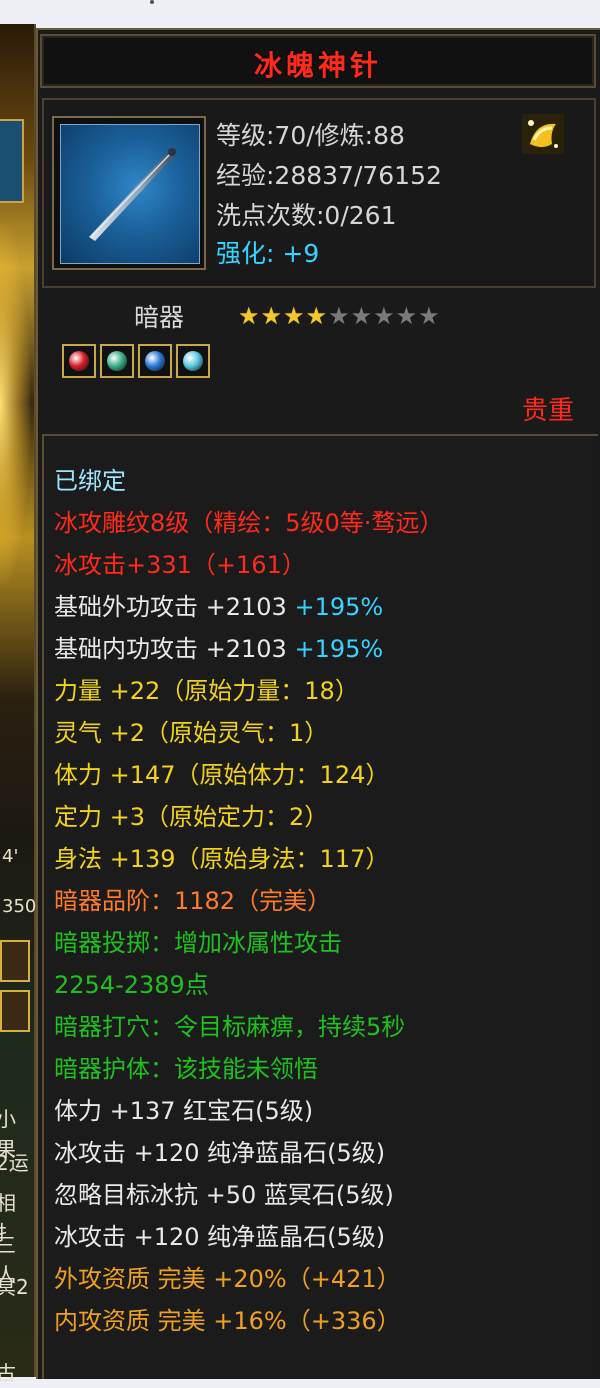  What do you see at coordinates (222, 775) in the screenshot?
I see `vitality-line: 体力 +147（原始体力：124）` at bounding box center [222, 775].